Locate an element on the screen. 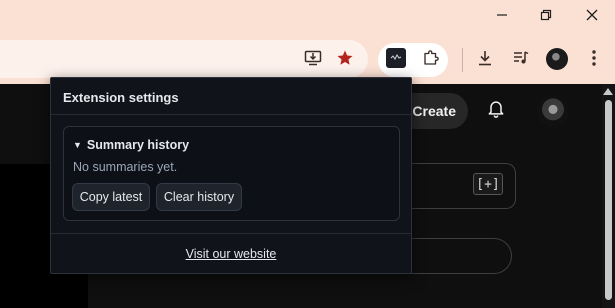 The image size is (615, 308). notifications-button is located at coordinates (496, 110).